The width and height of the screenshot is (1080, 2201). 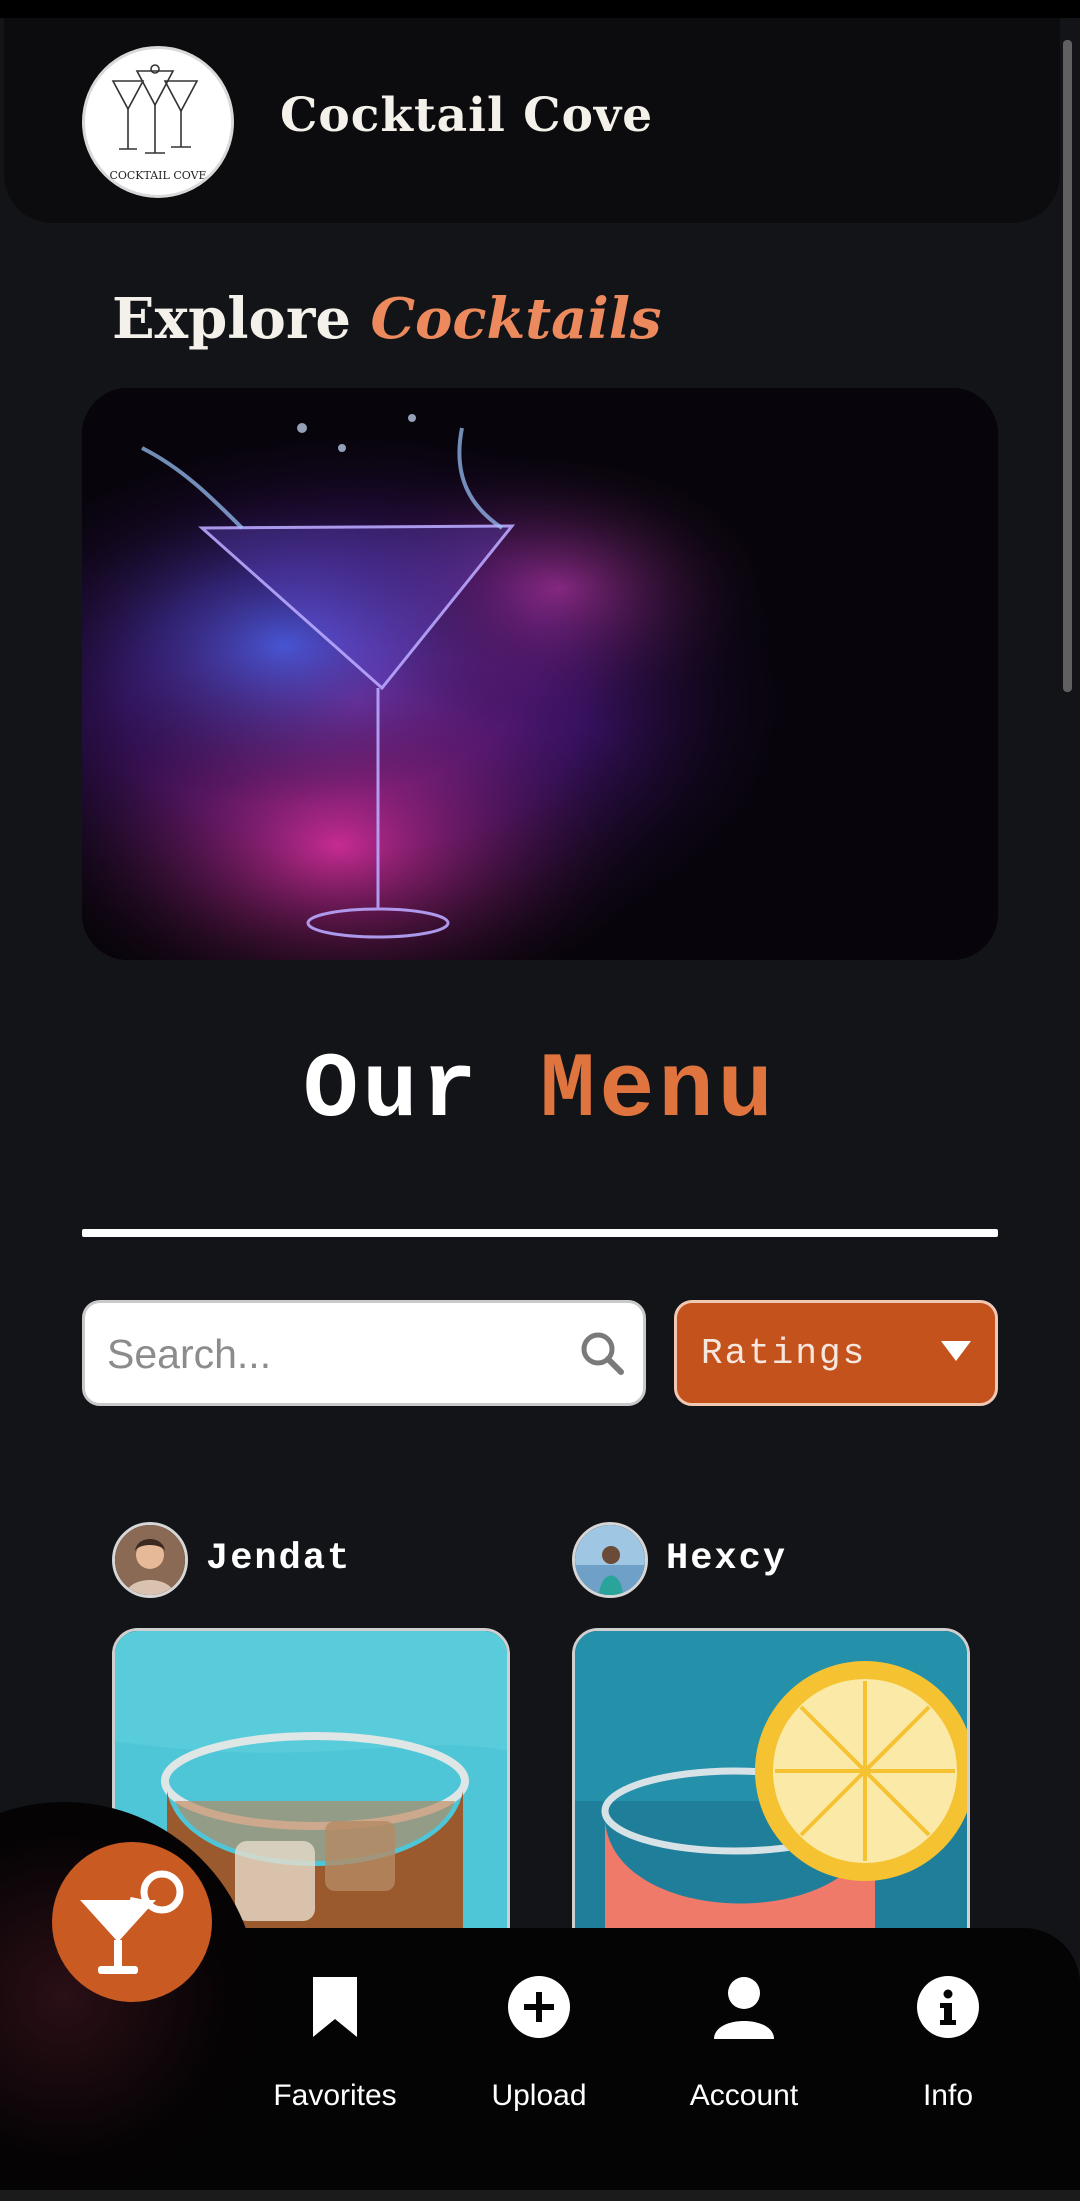 What do you see at coordinates (744, 2008) in the screenshot?
I see `user-icon` at bounding box center [744, 2008].